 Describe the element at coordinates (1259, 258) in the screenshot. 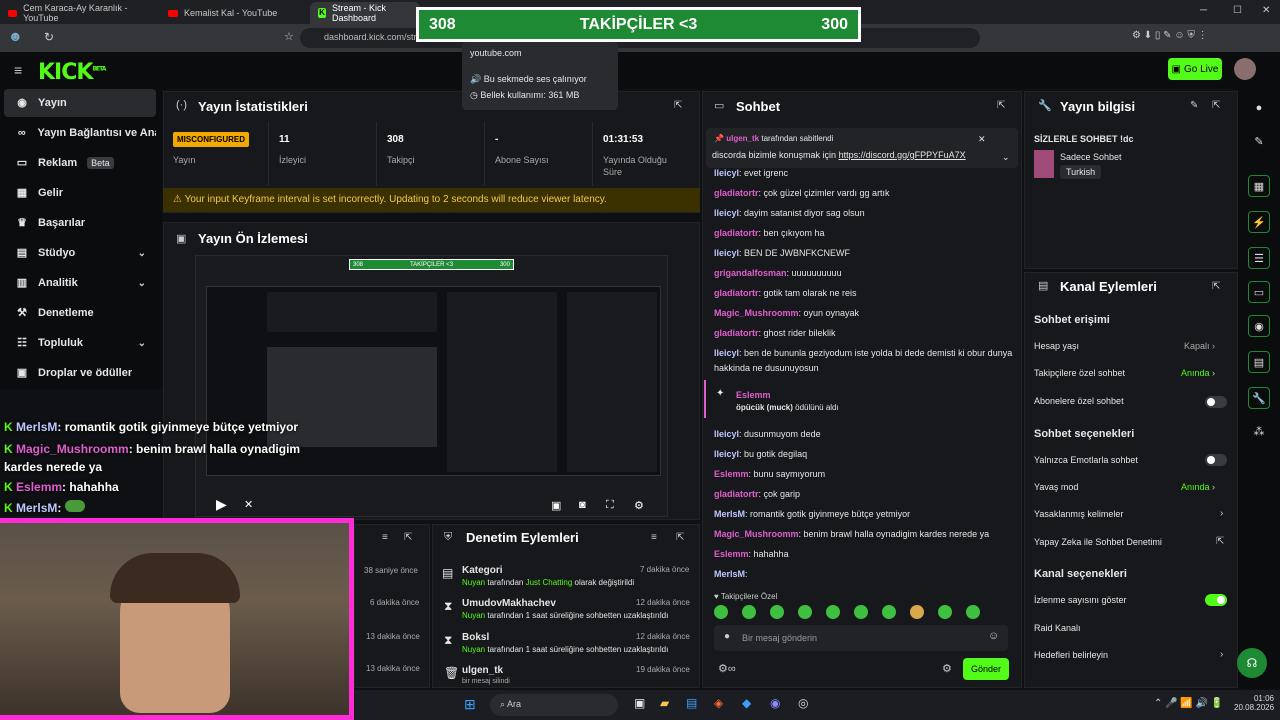

I see `list-icon: ☰` at that location.